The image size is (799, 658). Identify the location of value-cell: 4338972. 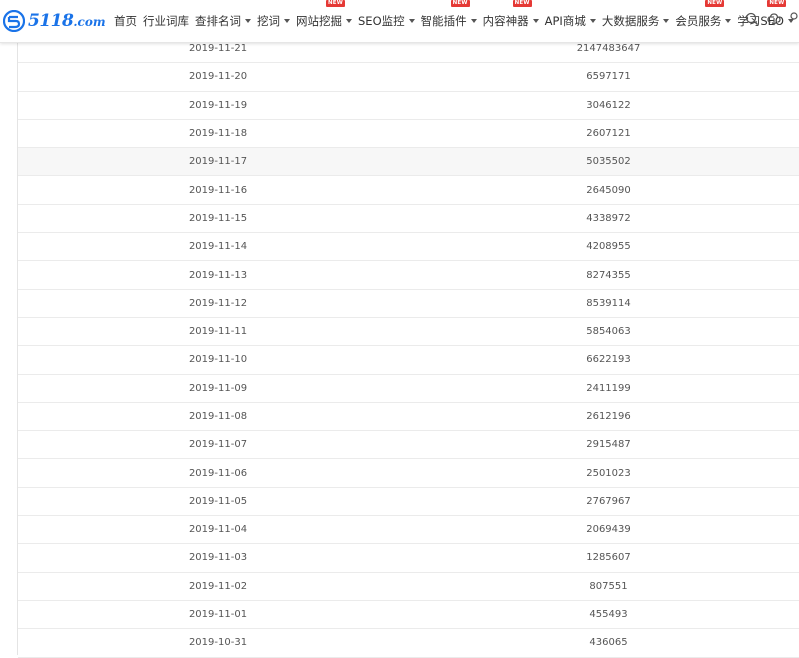
(608, 218).